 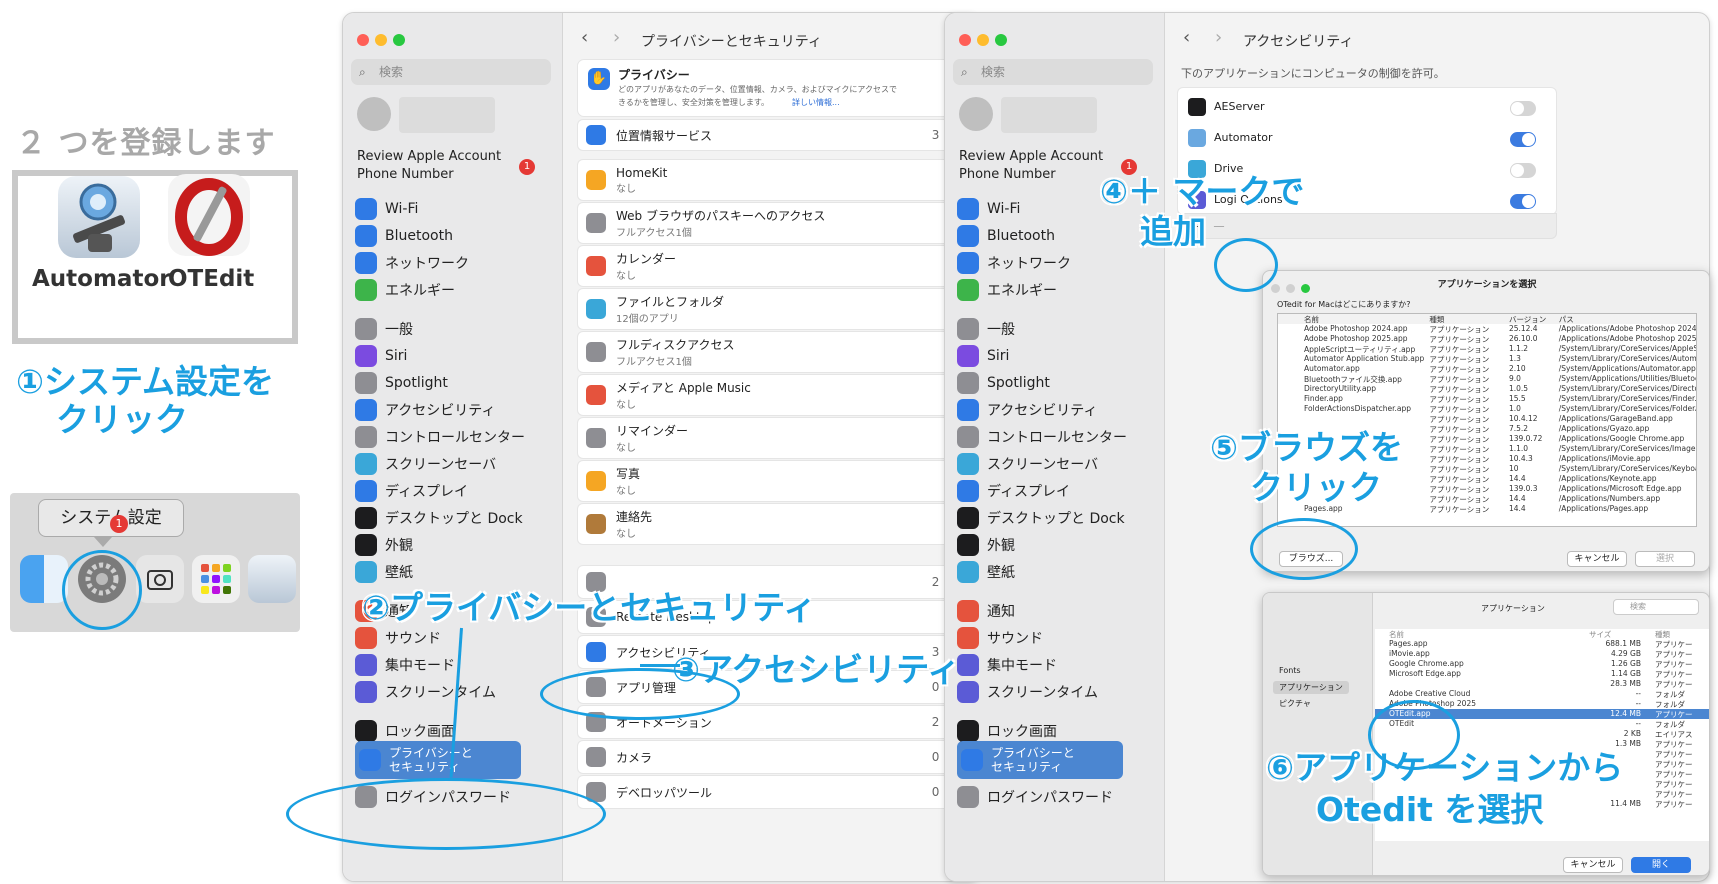 What do you see at coordinates (411, 491) in the screenshot?
I see `priv-sidebar-item-10: ディスプレイ` at bounding box center [411, 491].